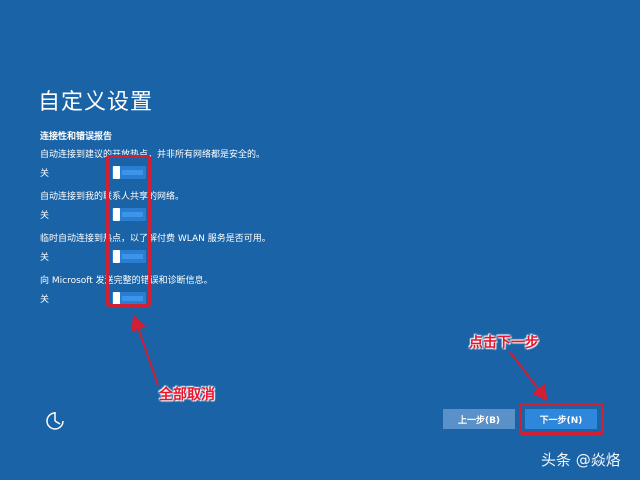  I want to click on page-title: 自定义设置, so click(96, 102).